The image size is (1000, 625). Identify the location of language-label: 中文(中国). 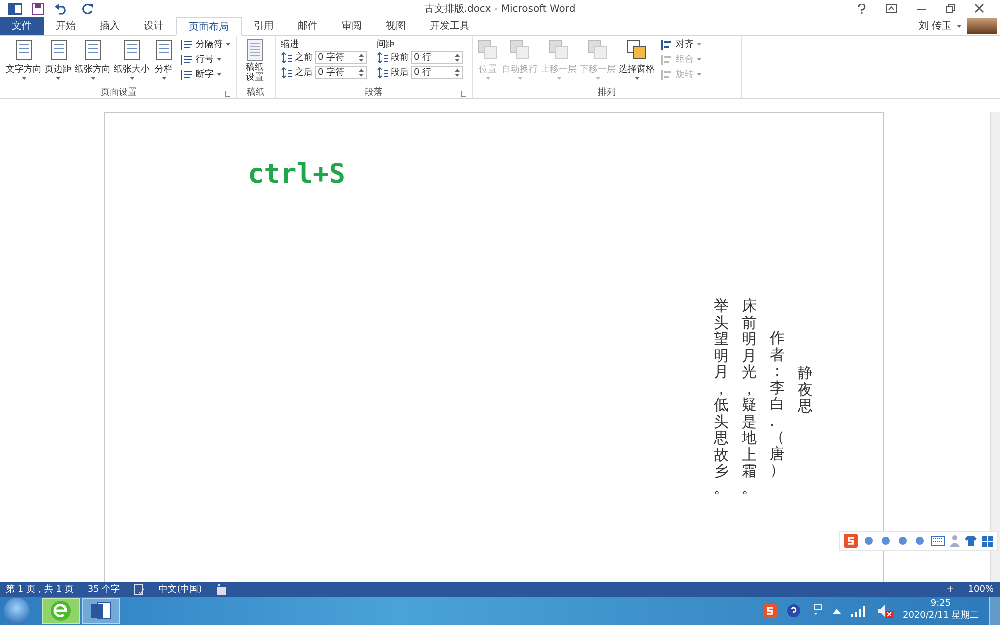
(180, 589).